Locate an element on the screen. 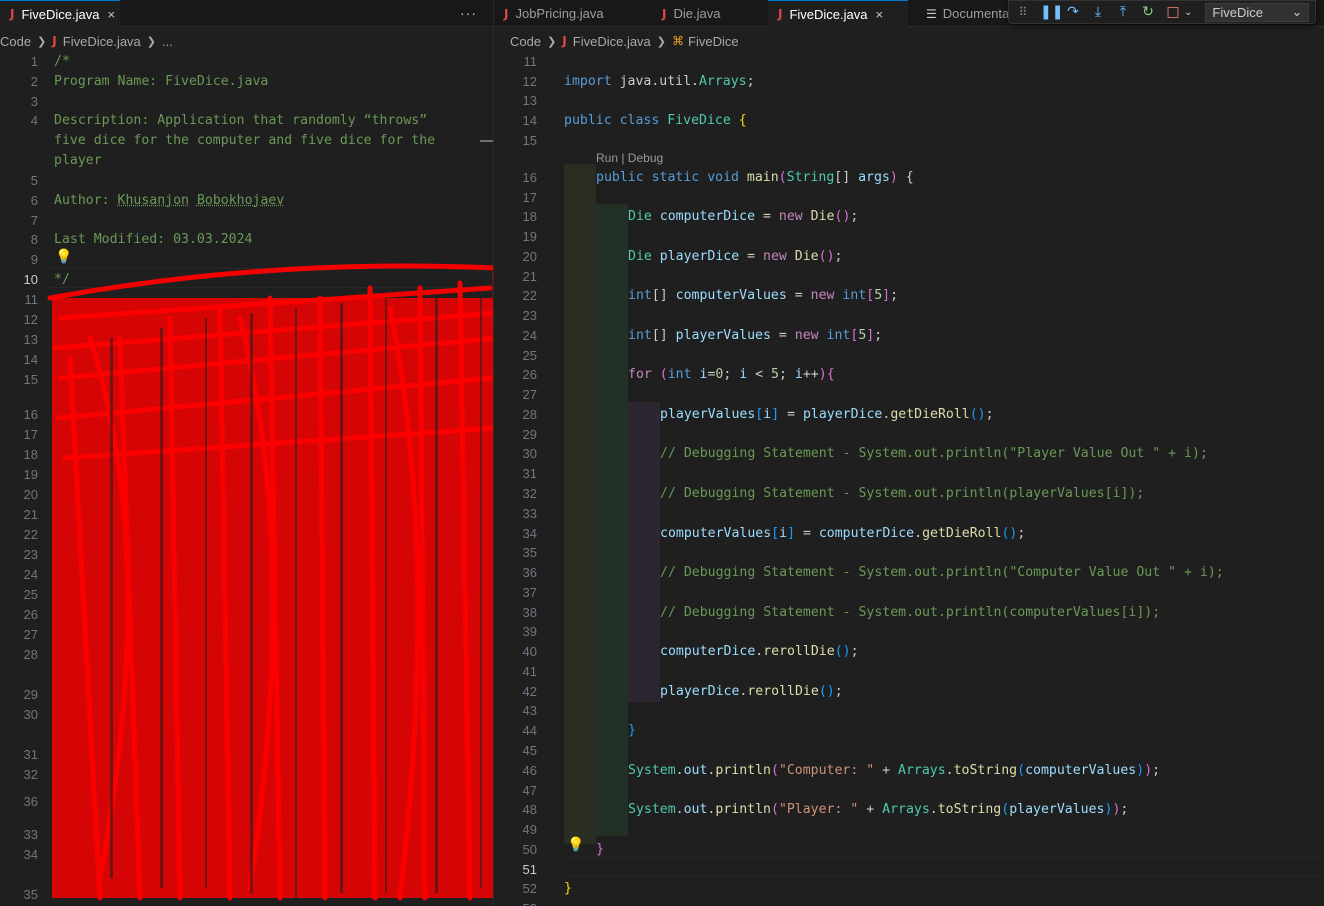  step-out-icon: ⤒ is located at coordinates (1123, 12).